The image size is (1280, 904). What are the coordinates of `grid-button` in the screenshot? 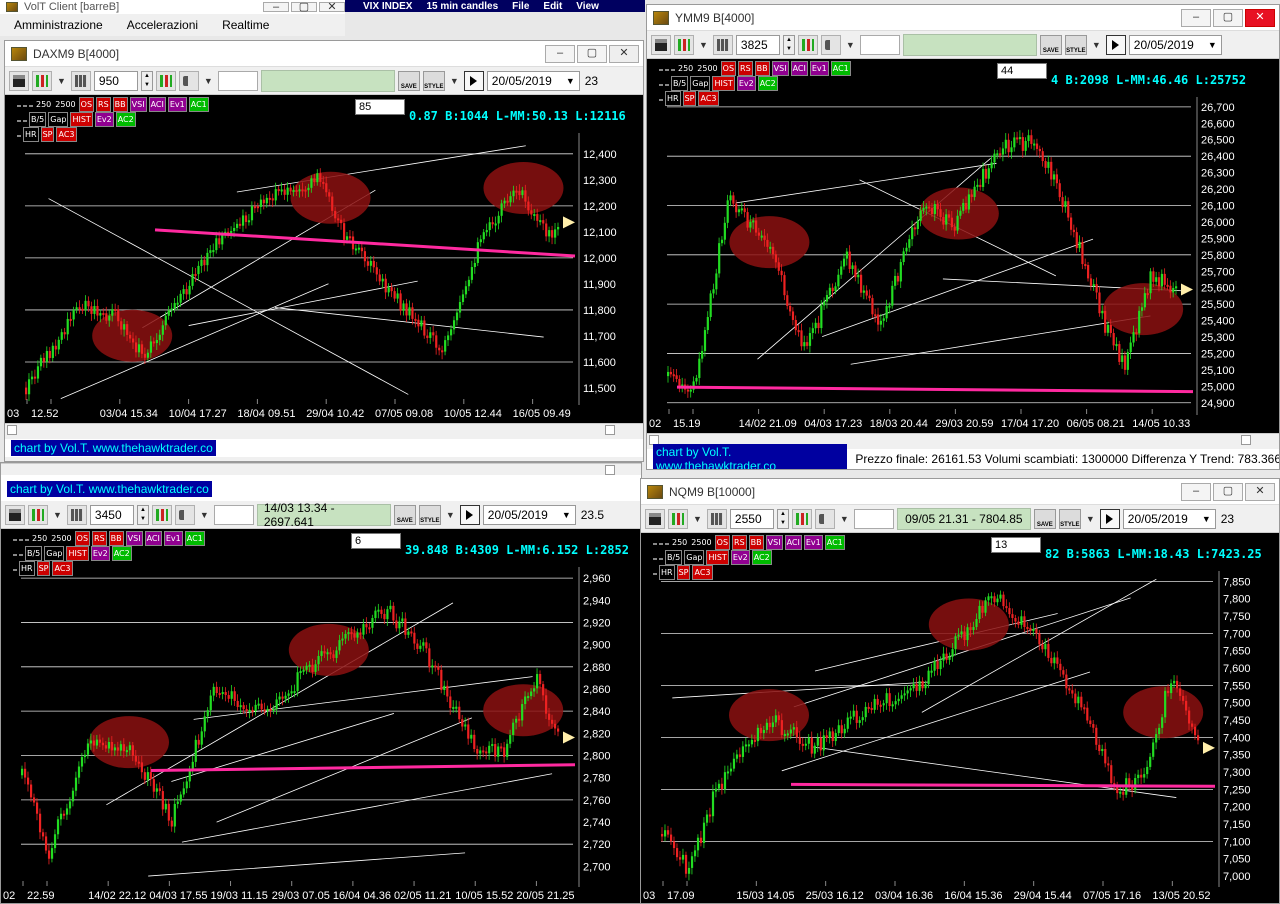 It's located at (76, 514).